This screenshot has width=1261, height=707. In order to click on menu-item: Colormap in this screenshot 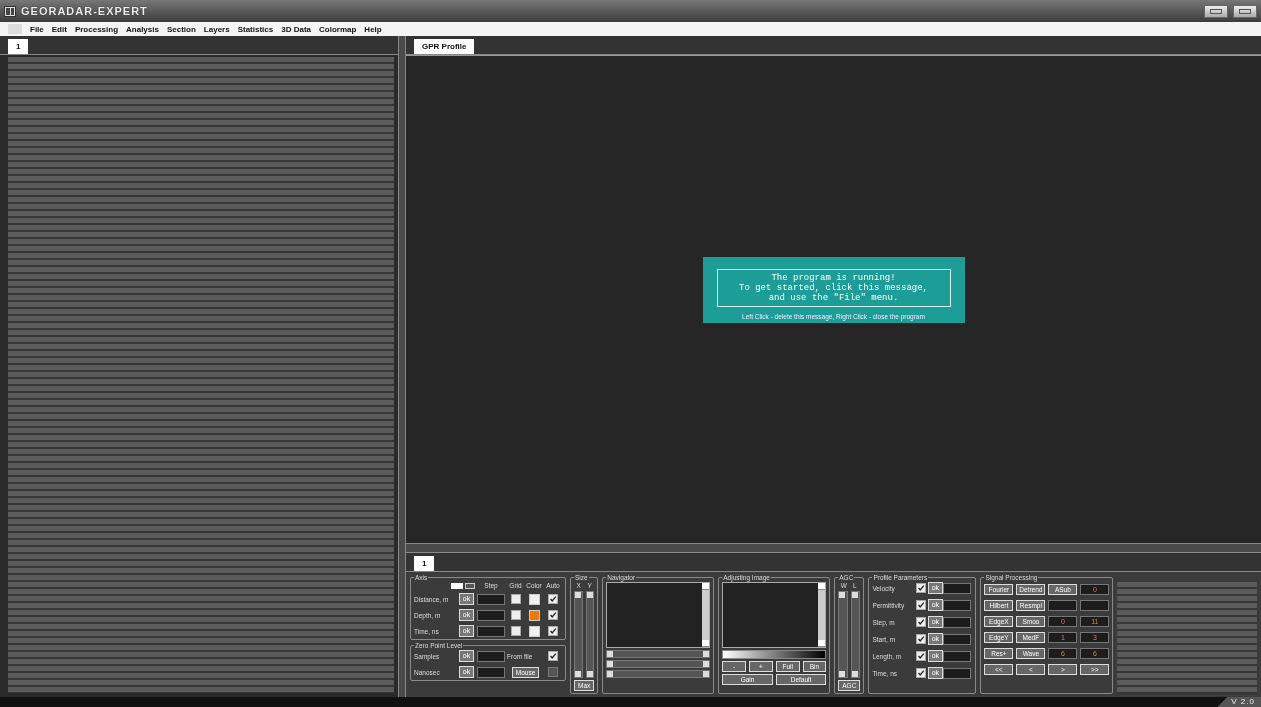, I will do `click(338, 29)`.